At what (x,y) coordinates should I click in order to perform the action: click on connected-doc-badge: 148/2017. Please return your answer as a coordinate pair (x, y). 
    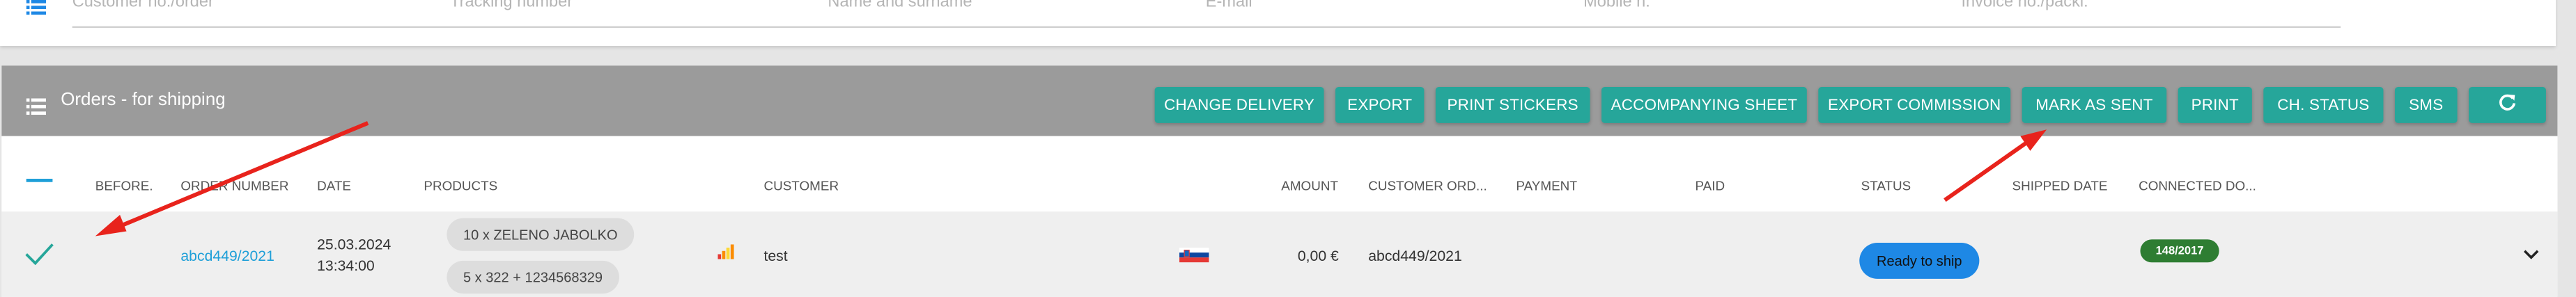
    Looking at the image, I should click on (2179, 251).